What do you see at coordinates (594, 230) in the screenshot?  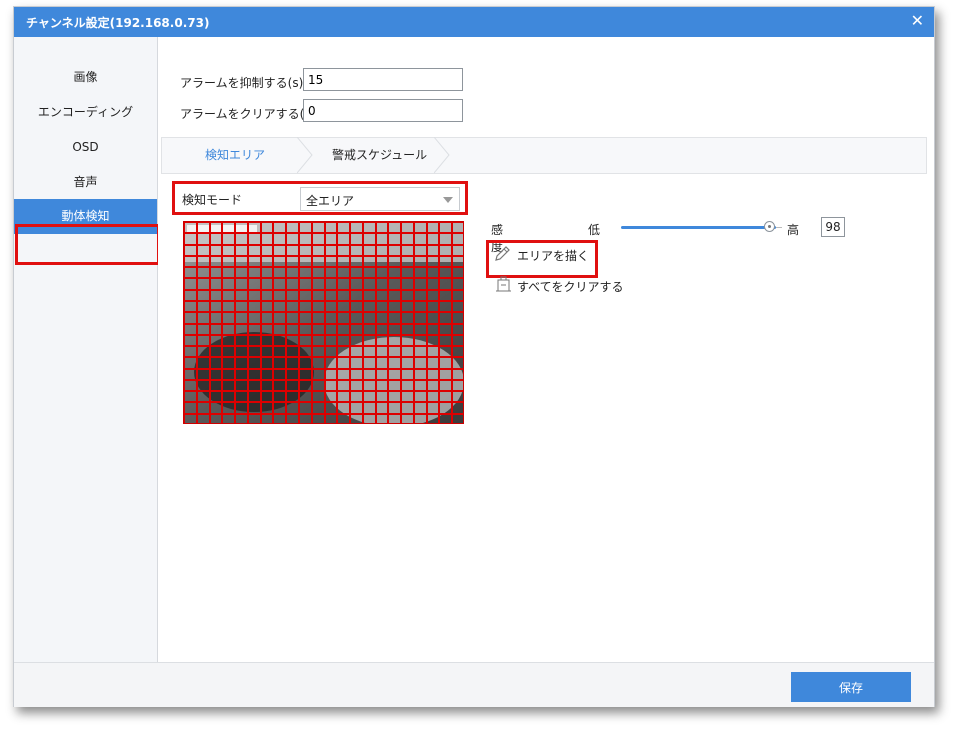 I see `sensitivity-low-label: 低` at bounding box center [594, 230].